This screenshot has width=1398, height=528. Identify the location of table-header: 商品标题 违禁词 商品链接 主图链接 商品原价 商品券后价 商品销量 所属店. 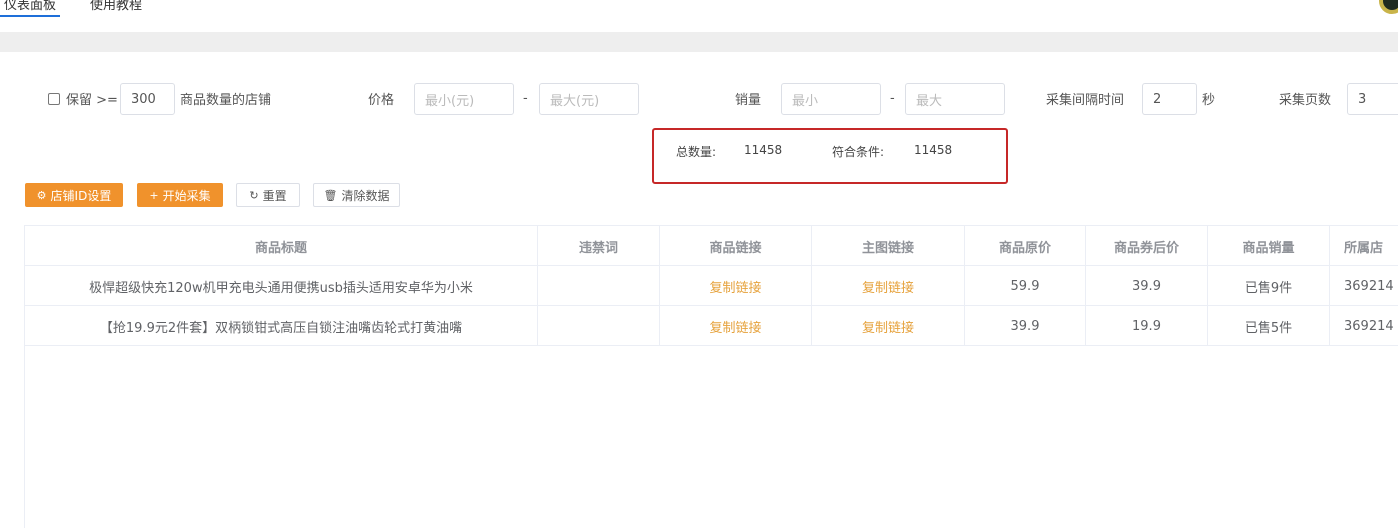
(711, 246).